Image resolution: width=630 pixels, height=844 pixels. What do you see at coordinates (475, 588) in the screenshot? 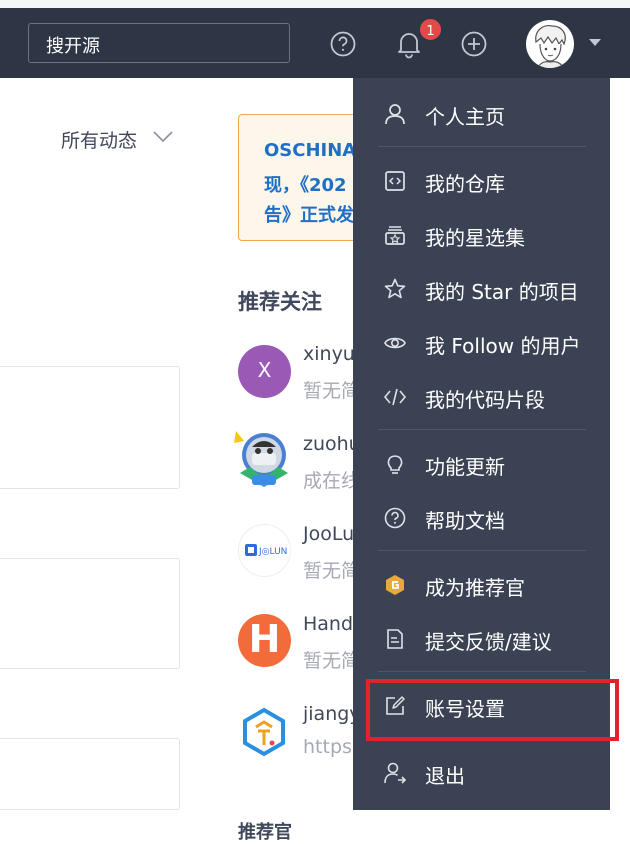
I see `menu-item-label: 成为推荐官` at bounding box center [475, 588].